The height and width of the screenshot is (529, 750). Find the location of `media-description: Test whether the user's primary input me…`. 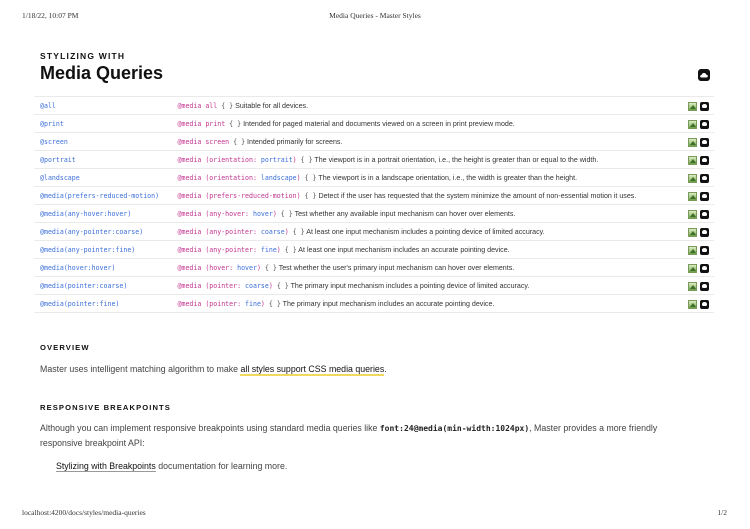

media-description: Test whether the user's primary input me… is located at coordinates (396, 268).